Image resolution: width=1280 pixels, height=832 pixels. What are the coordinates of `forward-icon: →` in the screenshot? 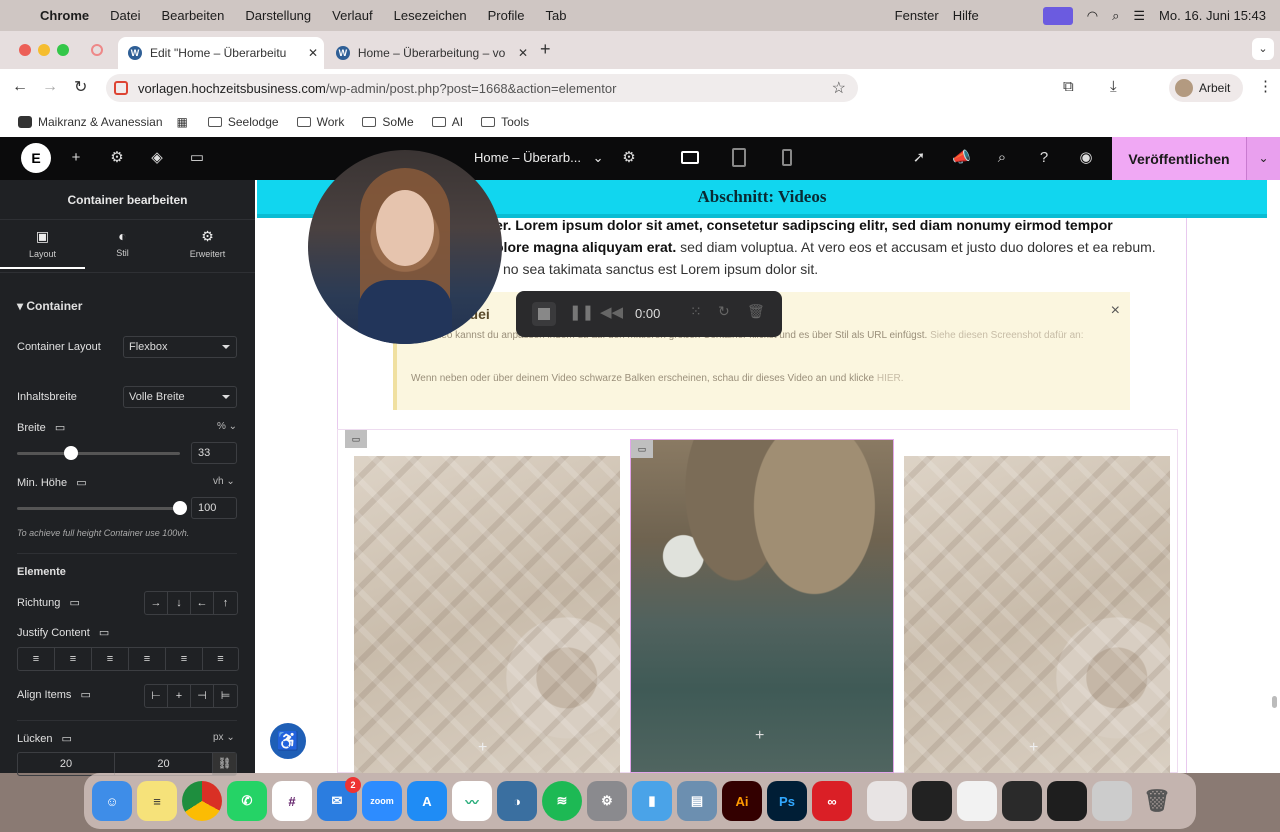 It's located at (50, 87).